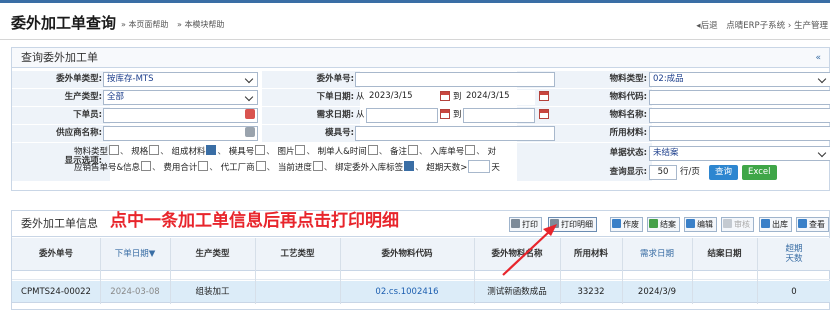  Describe the element at coordinates (254, 221) in the screenshot. I see `annotation-text: 点中一条加工单信息后再点击打印明细` at that location.